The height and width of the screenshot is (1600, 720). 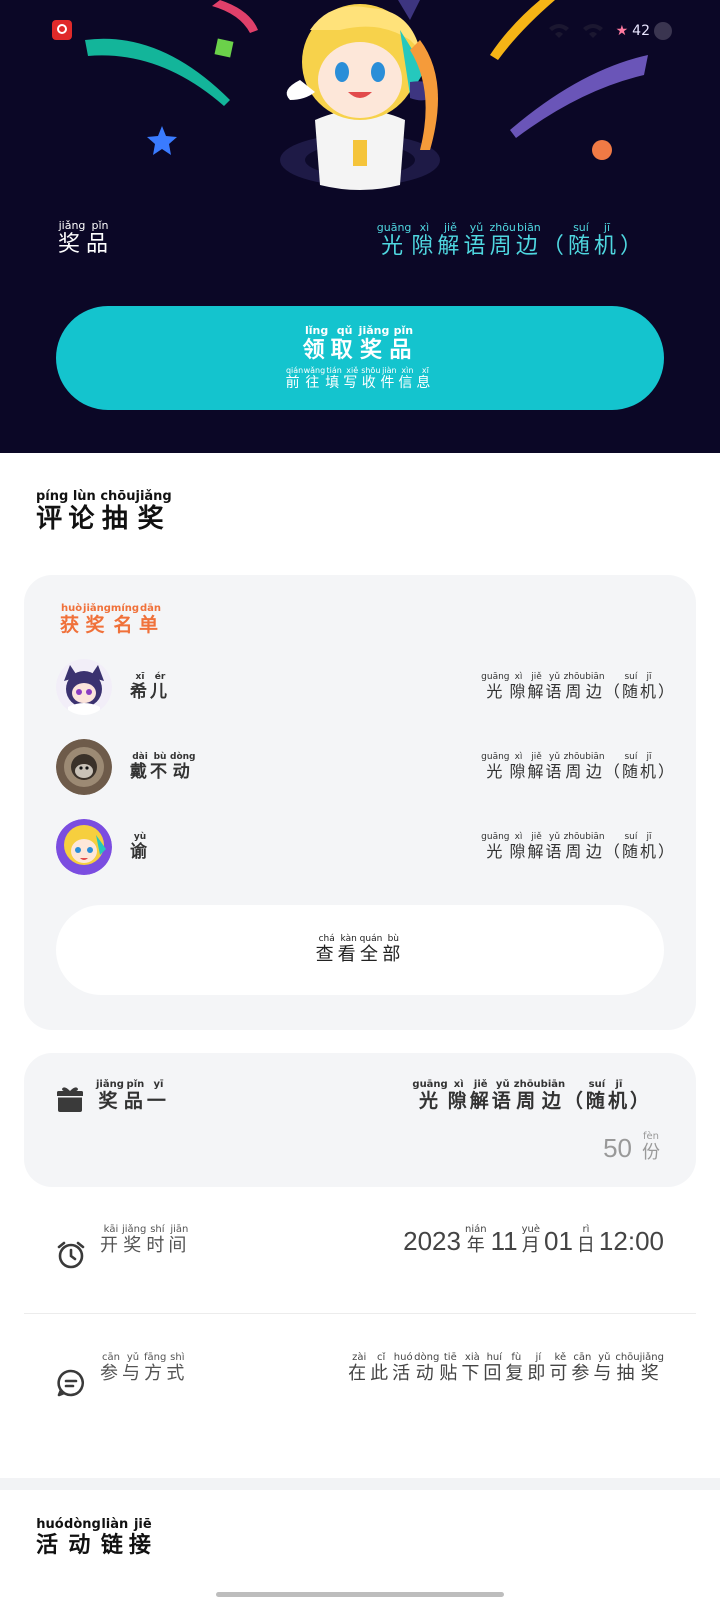 I want to click on mascot-illustration, so click(x=360, y=95).